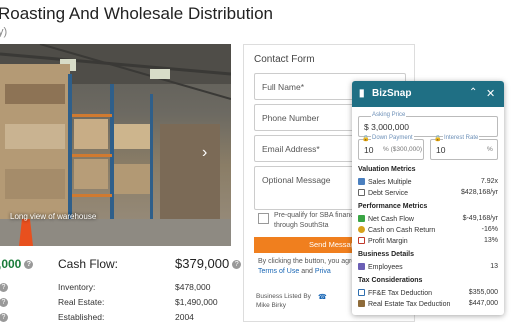  Describe the element at coordinates (11, 264) in the screenshot. I see `asking-price-text: ,000` at that location.